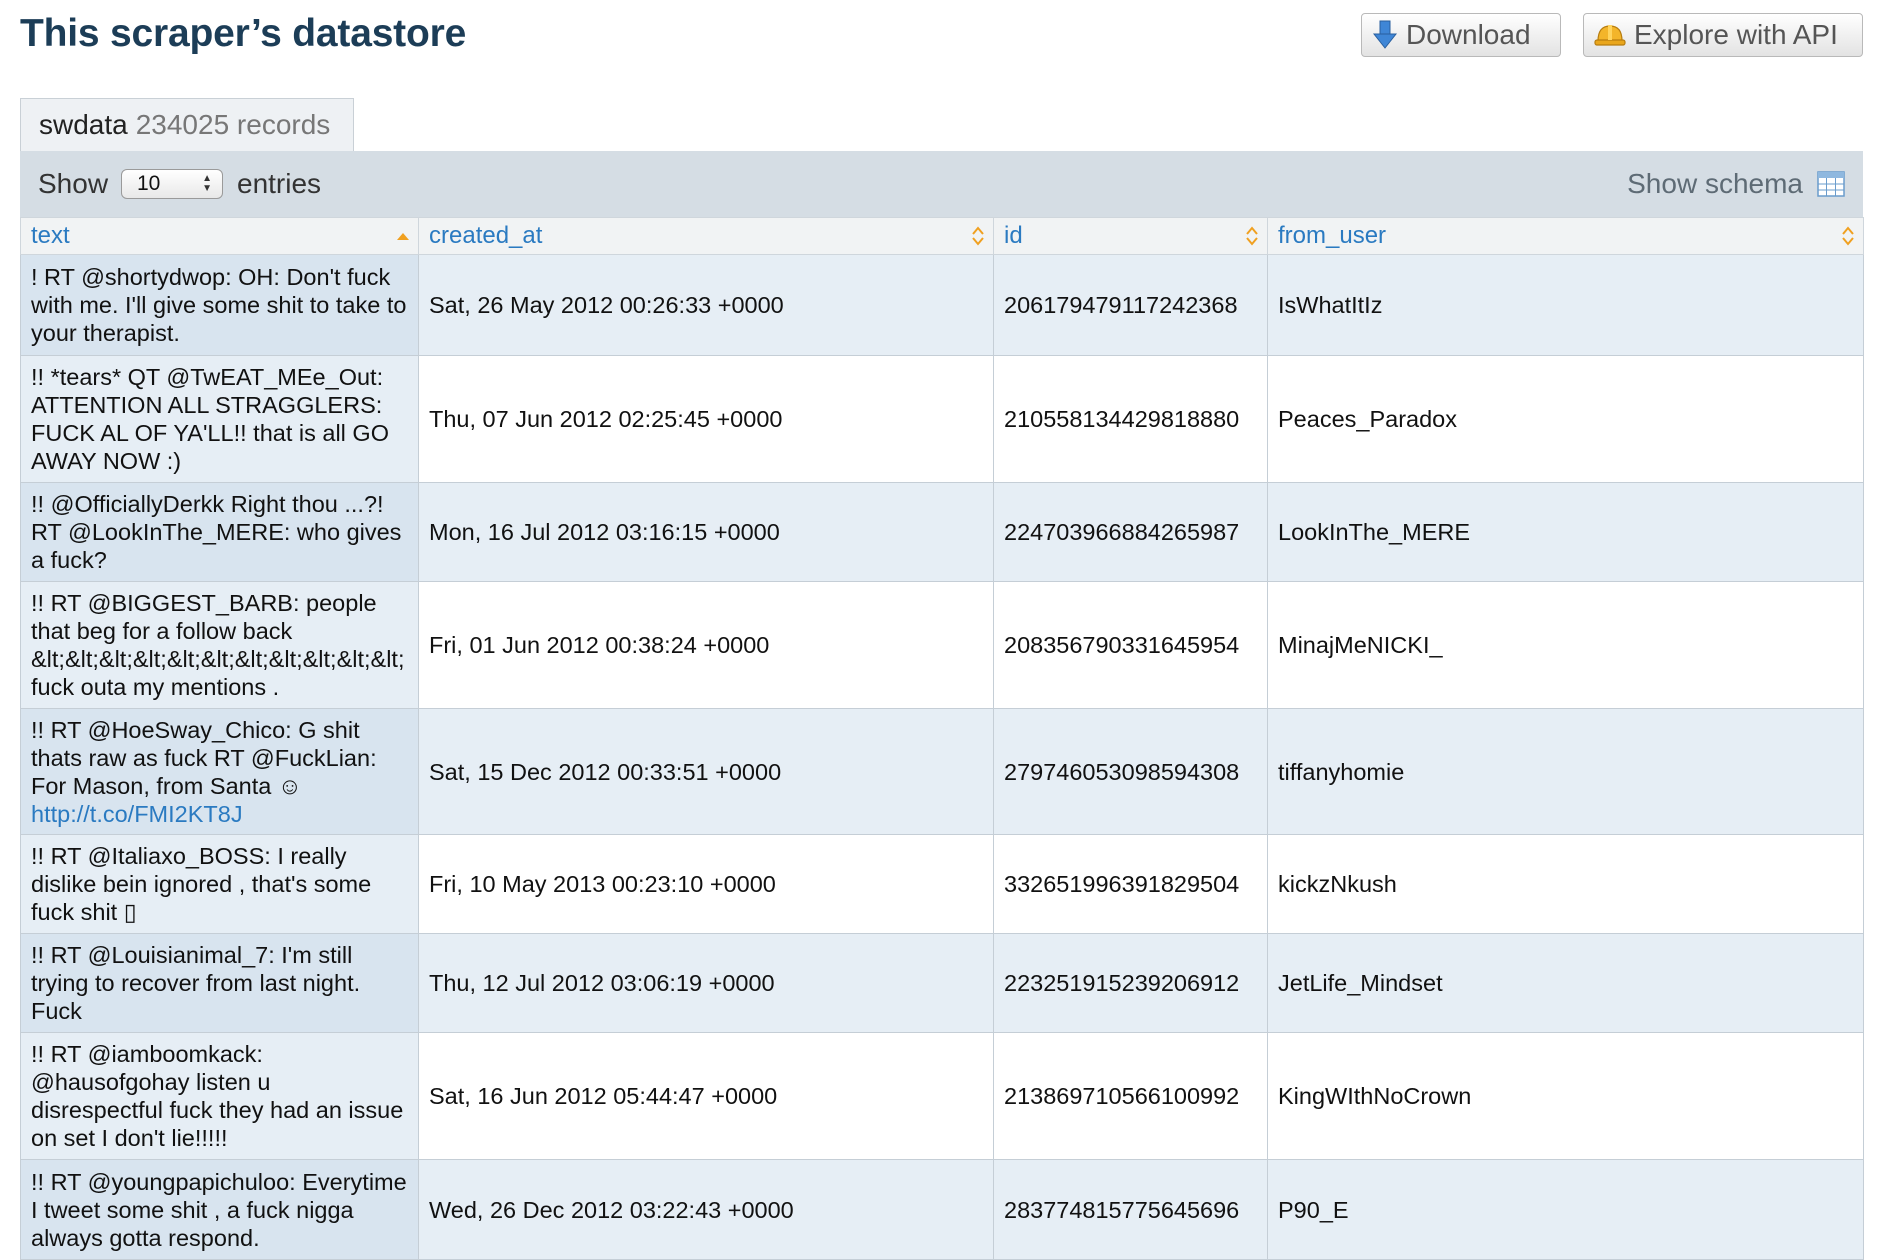 This screenshot has height=1260, width=1882. Describe the element at coordinates (706, 236) in the screenshot. I see `column-header-created-at: created_at` at that location.